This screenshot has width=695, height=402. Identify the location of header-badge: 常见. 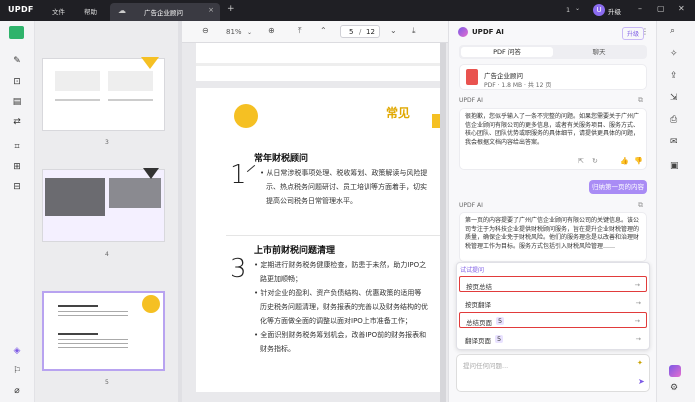
(398, 113).